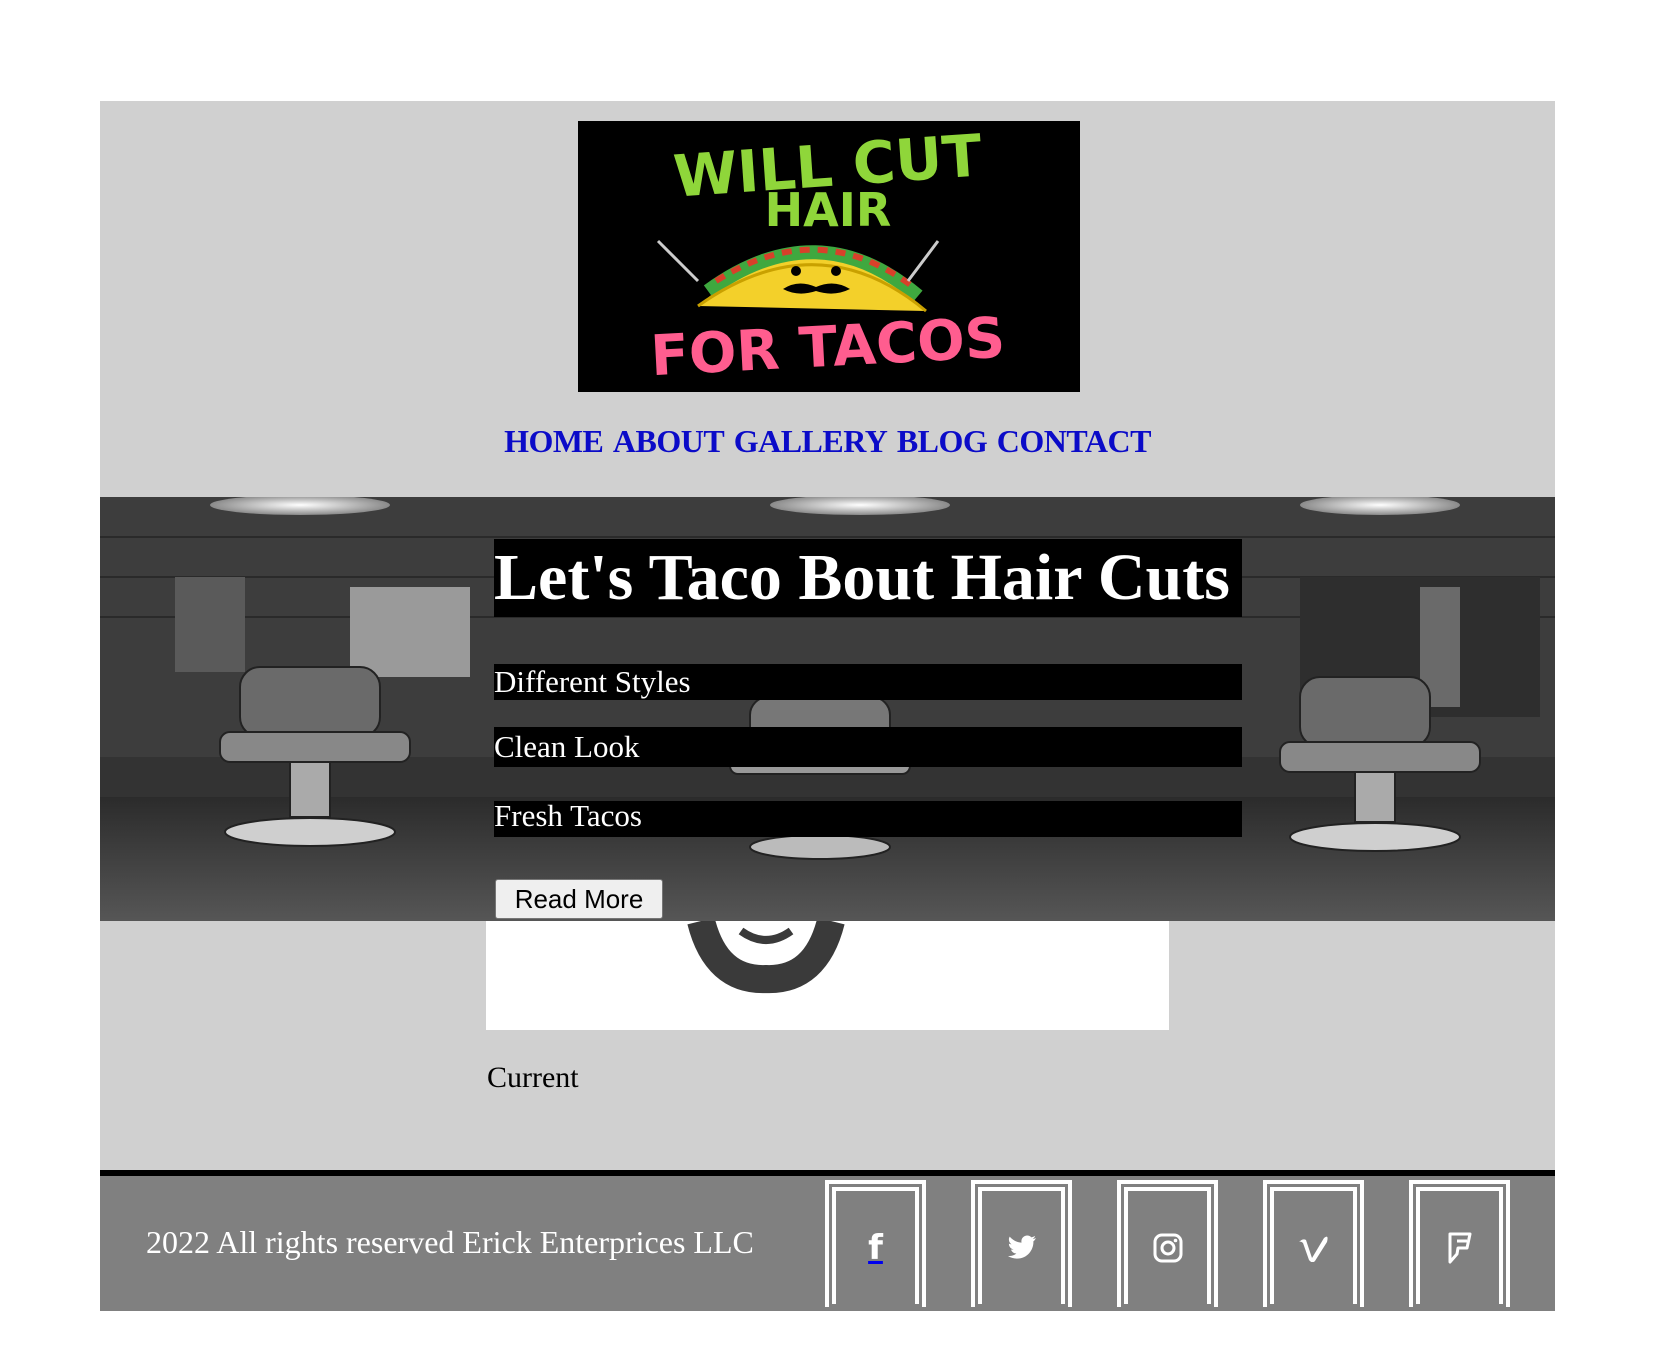  I want to click on foursquare-icon, so click(1459, 1247).